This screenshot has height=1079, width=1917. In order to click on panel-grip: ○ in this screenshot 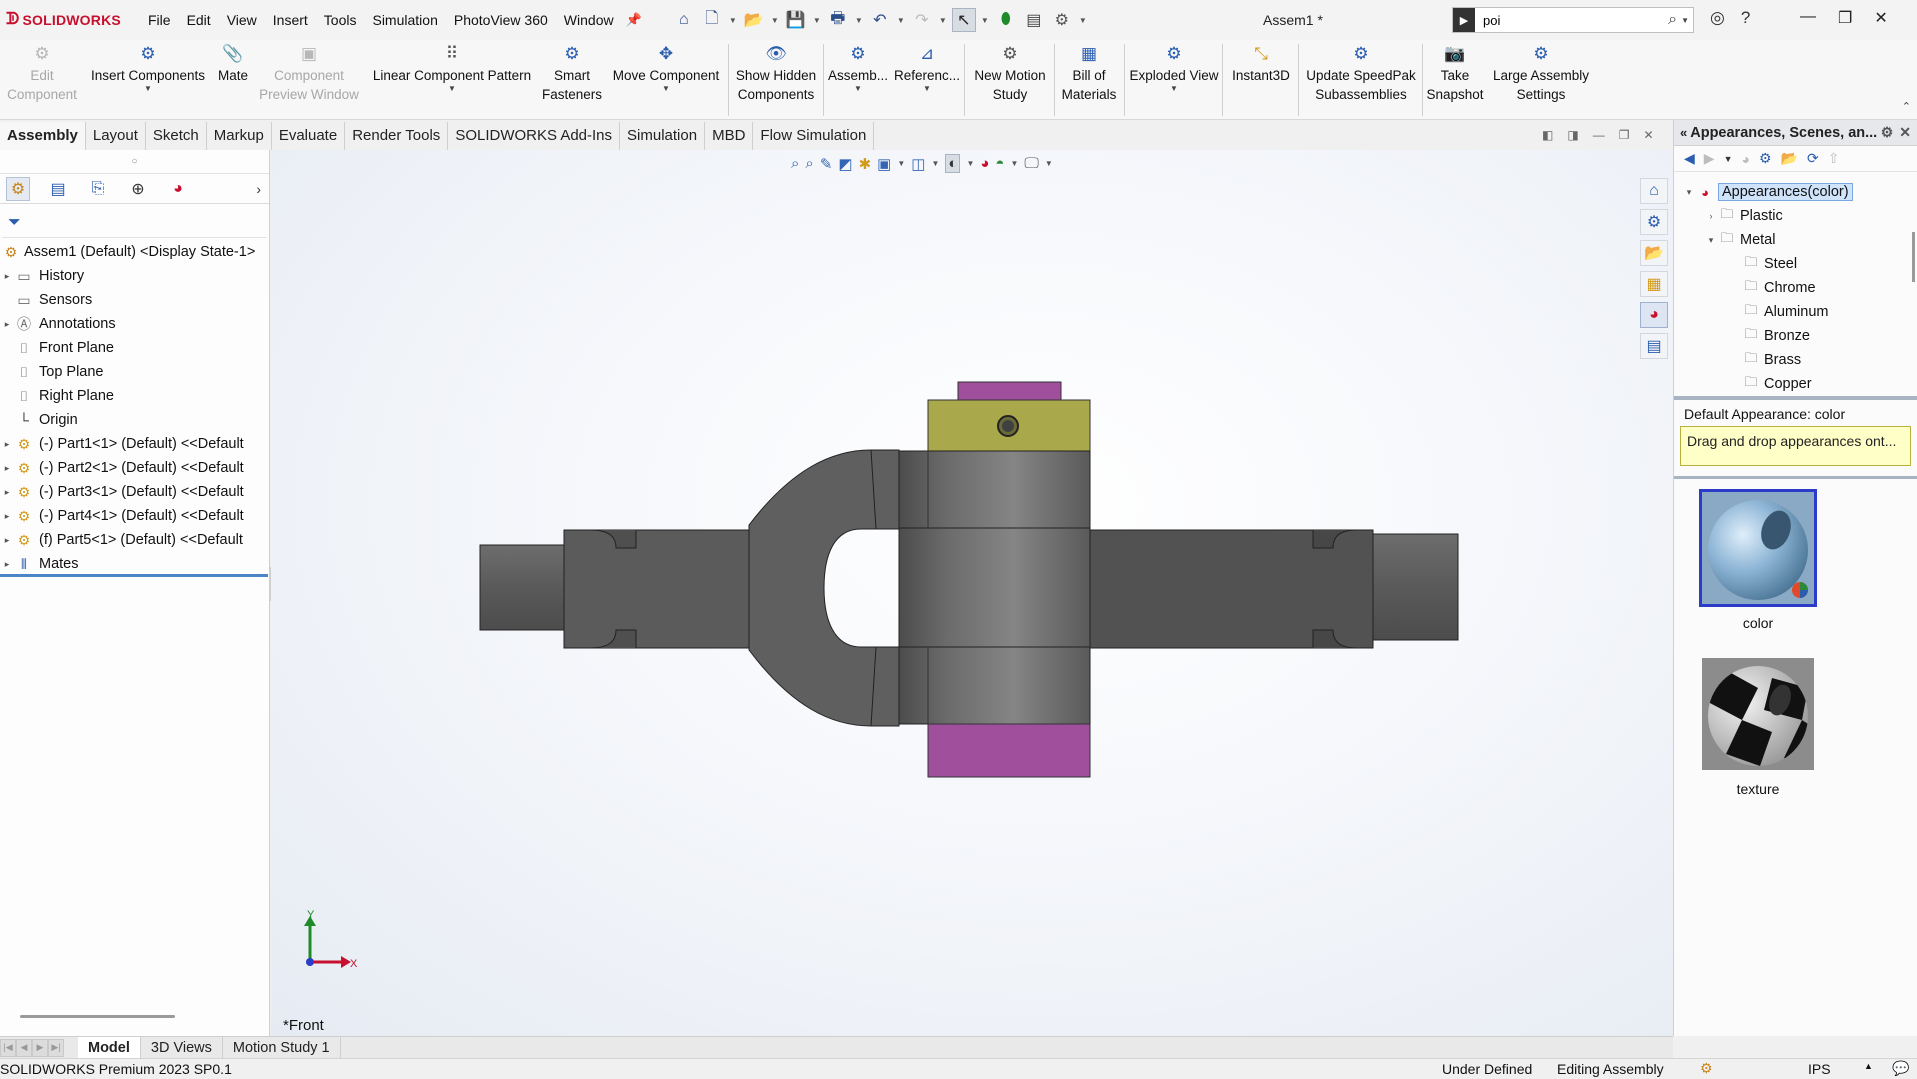, I will do `click(134, 162)`.